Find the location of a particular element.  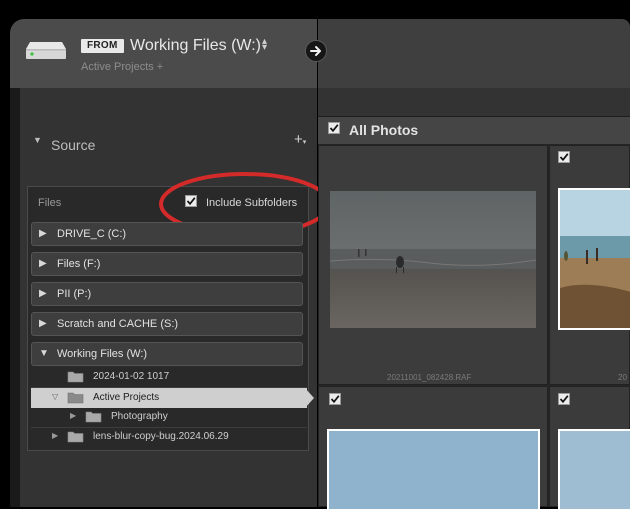

source-sub-path: Active Projects + is located at coordinates (122, 67).